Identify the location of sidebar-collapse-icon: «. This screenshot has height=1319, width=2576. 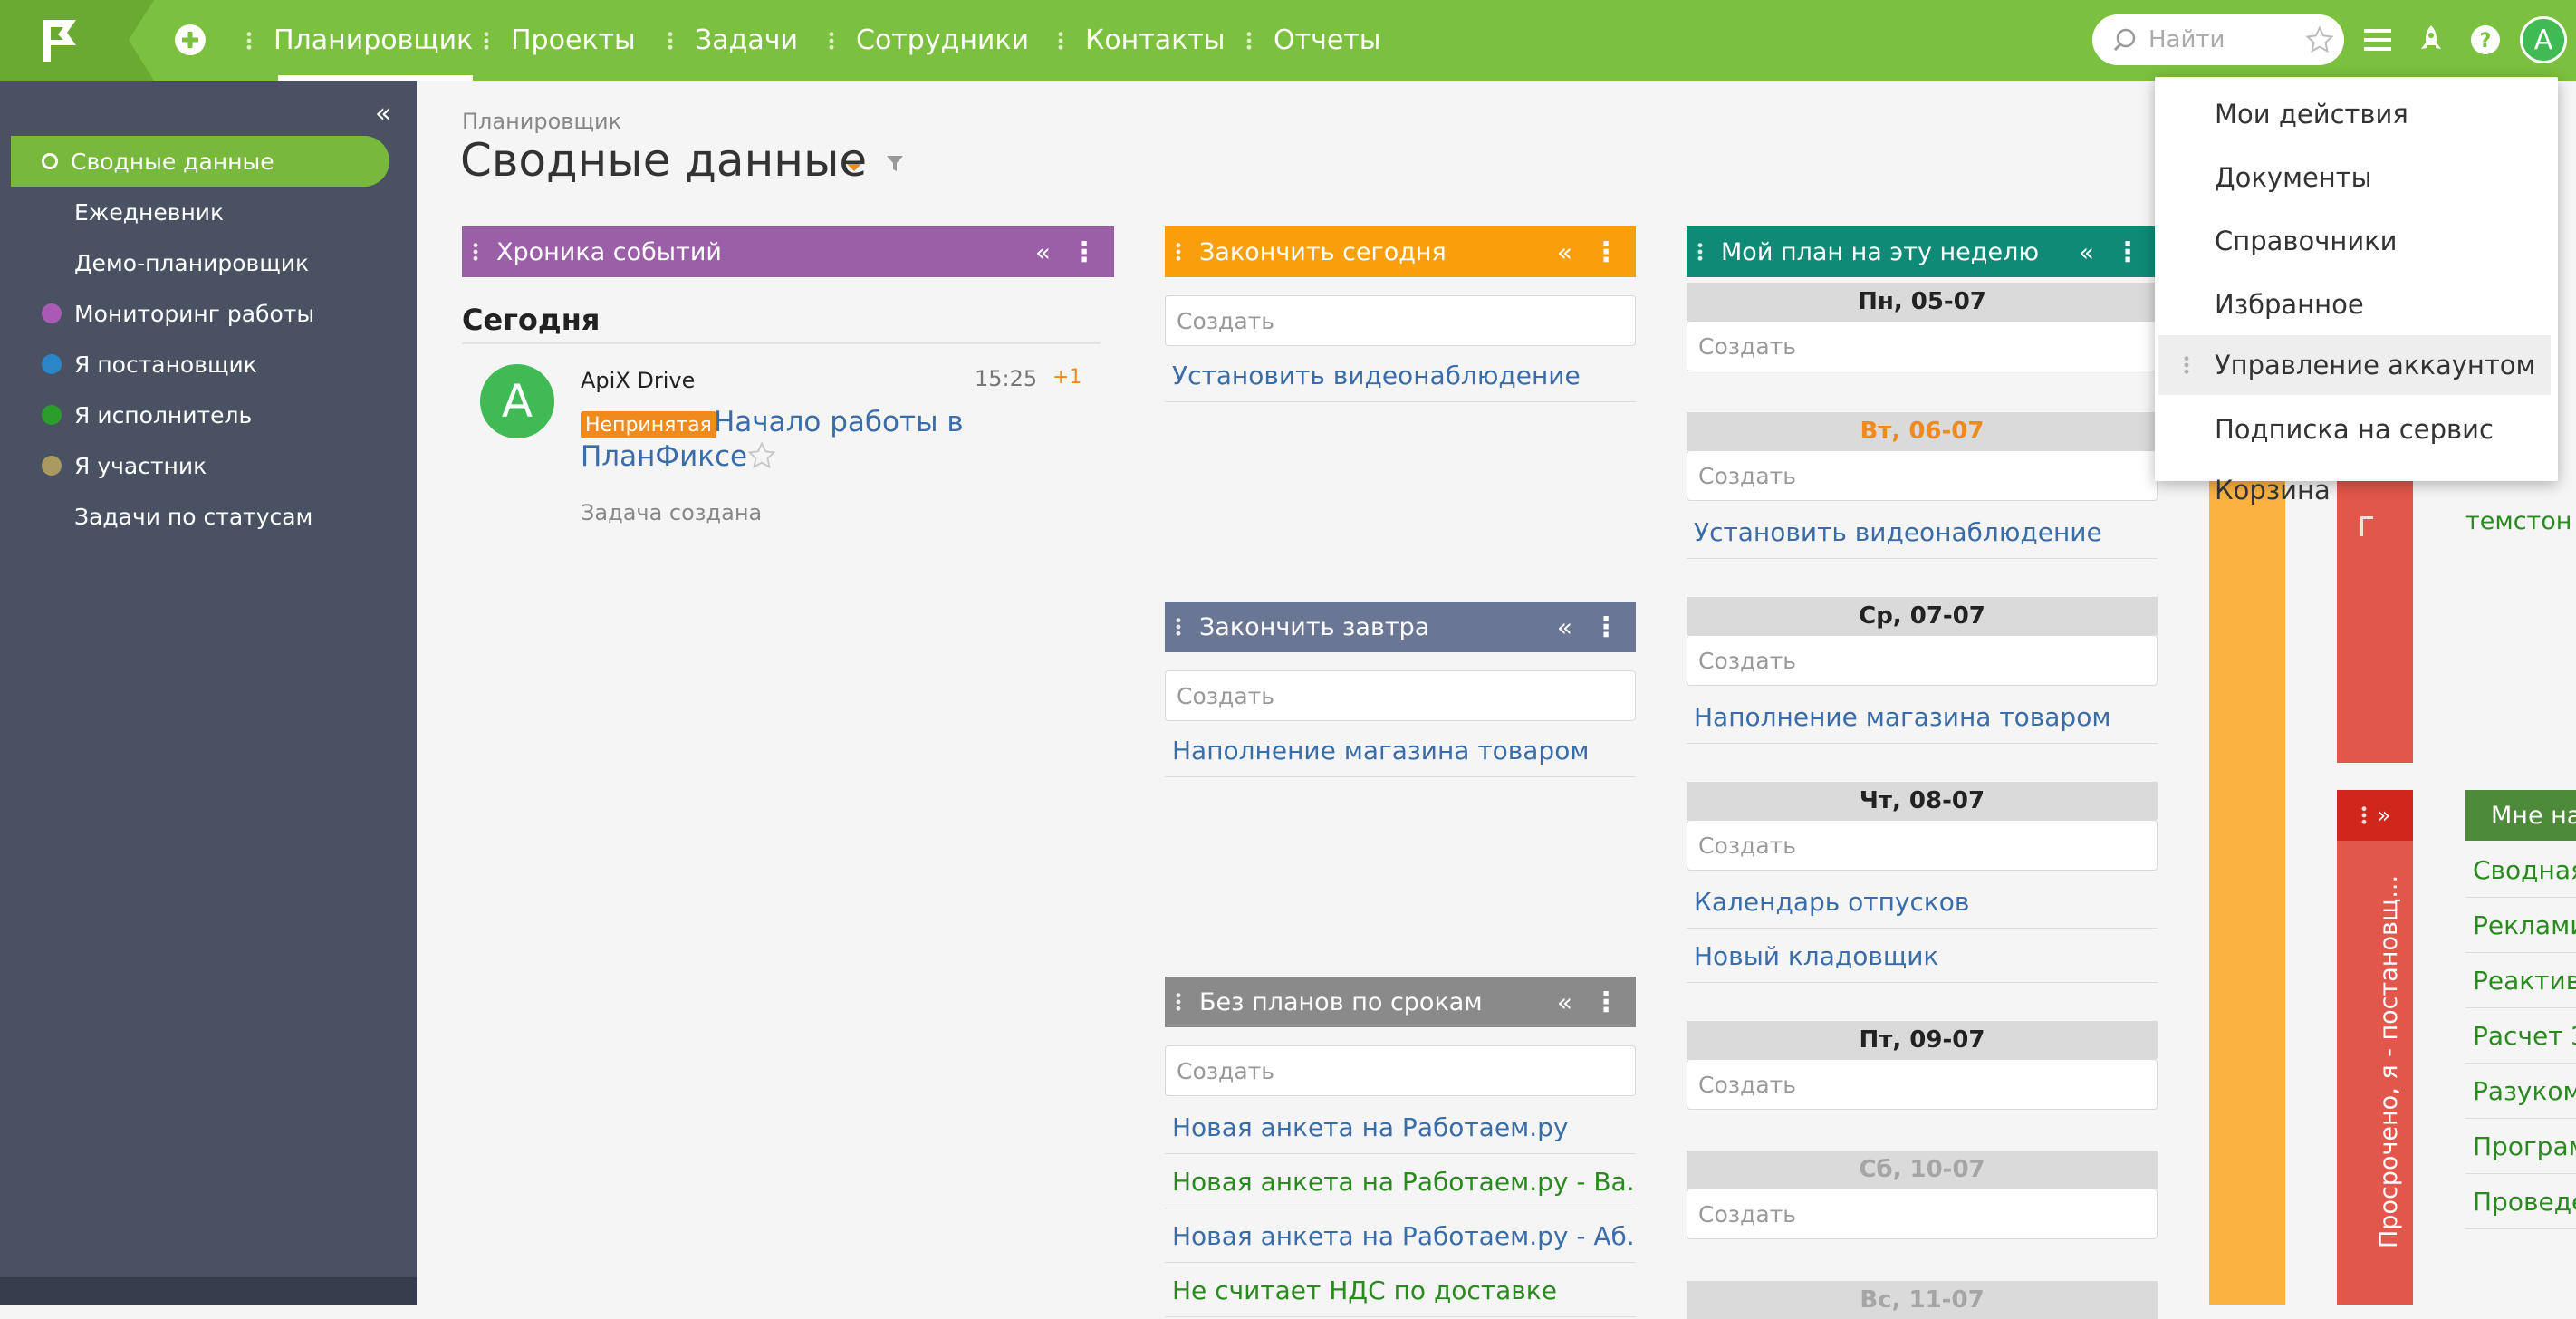
(383, 114).